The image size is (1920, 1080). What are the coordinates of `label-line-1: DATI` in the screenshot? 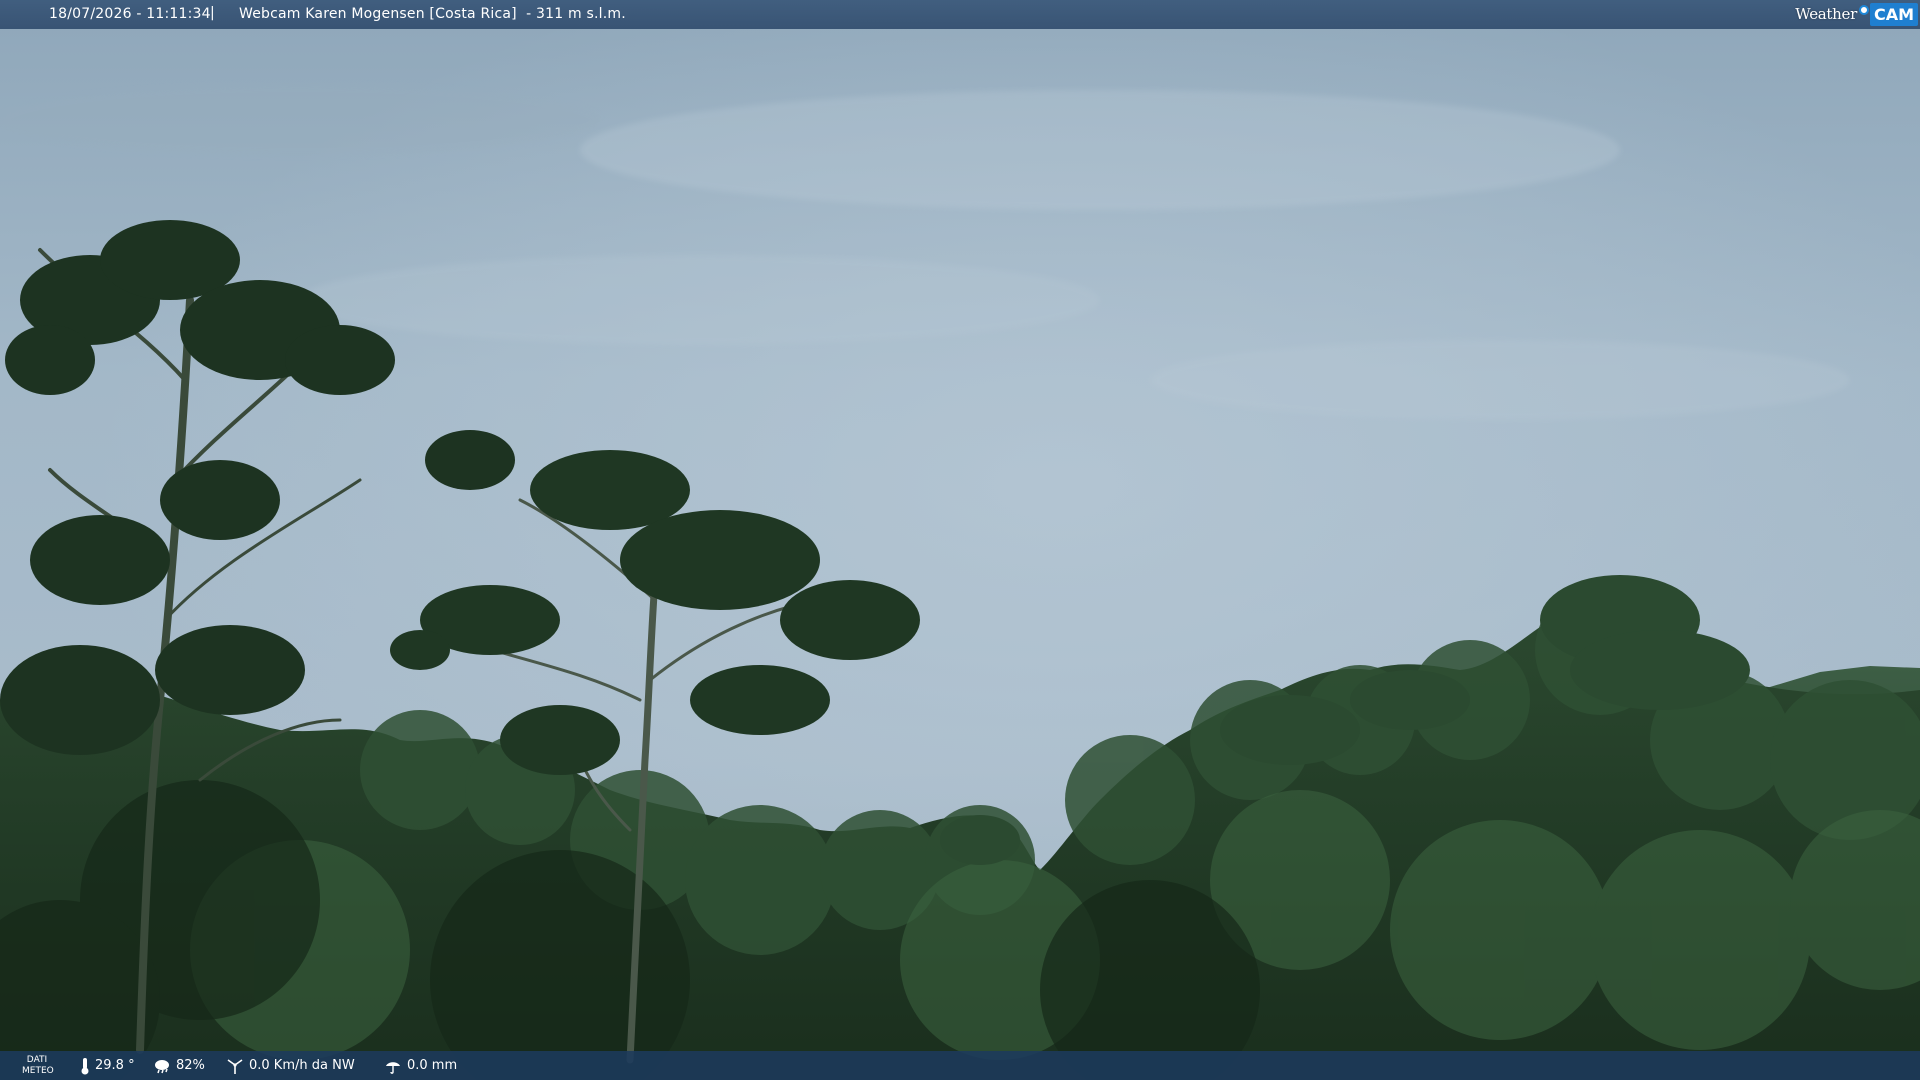 It's located at (37, 1060).